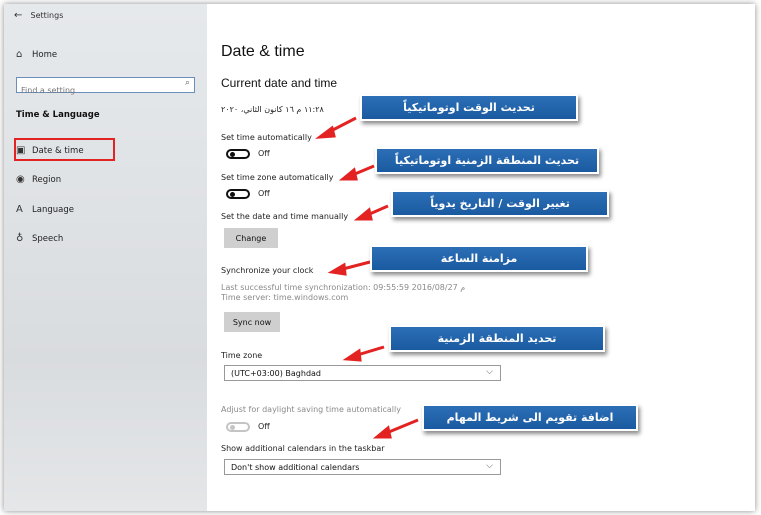  I want to click on callout-manual-change: تغيير الوقت / التاريخ يدوياً, so click(500, 203).